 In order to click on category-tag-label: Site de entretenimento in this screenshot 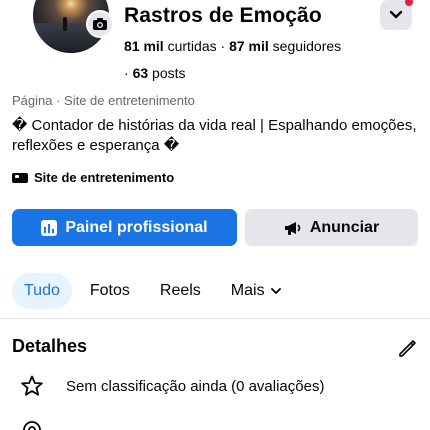, I will do `click(104, 177)`.